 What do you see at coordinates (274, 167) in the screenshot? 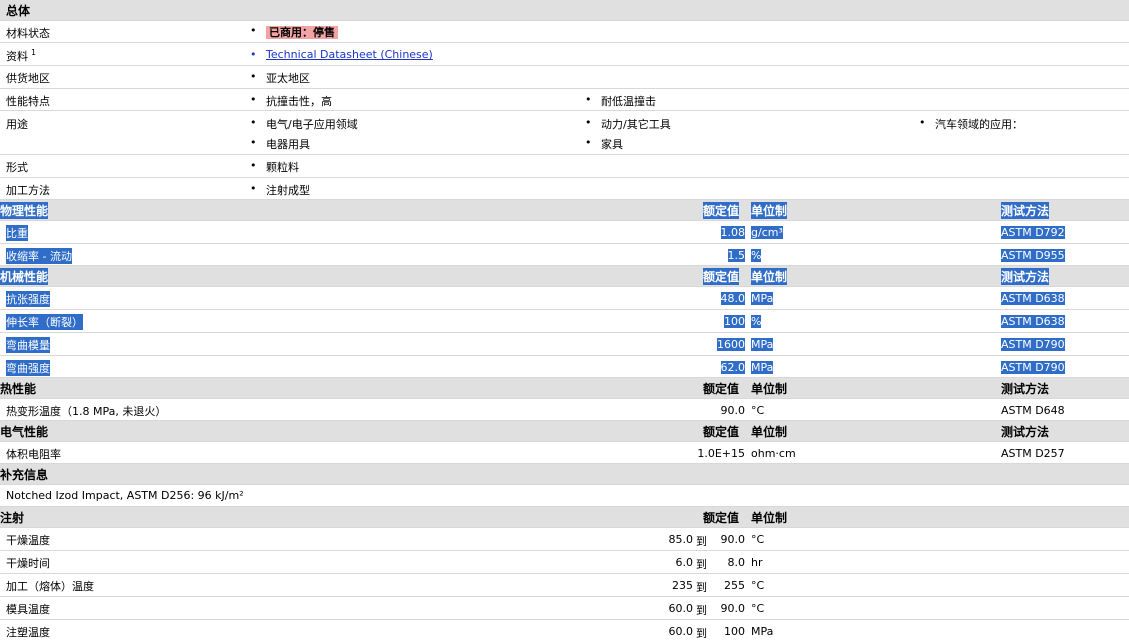
I see `list-item: 颗粒料` at bounding box center [274, 167].